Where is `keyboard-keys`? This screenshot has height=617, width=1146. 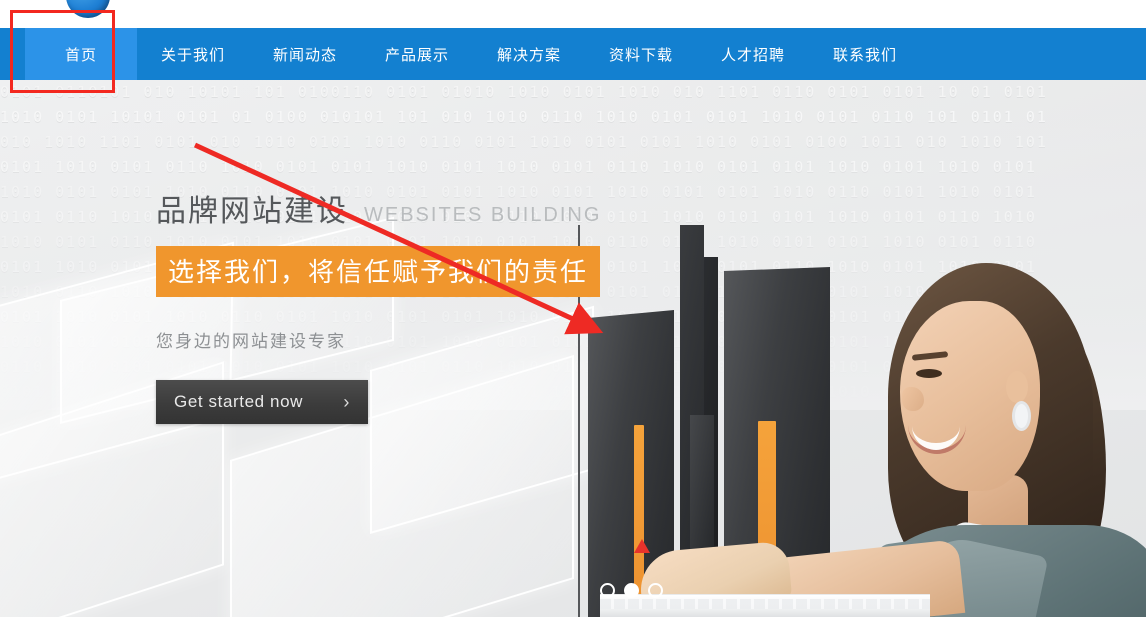 keyboard-keys is located at coordinates (765, 604).